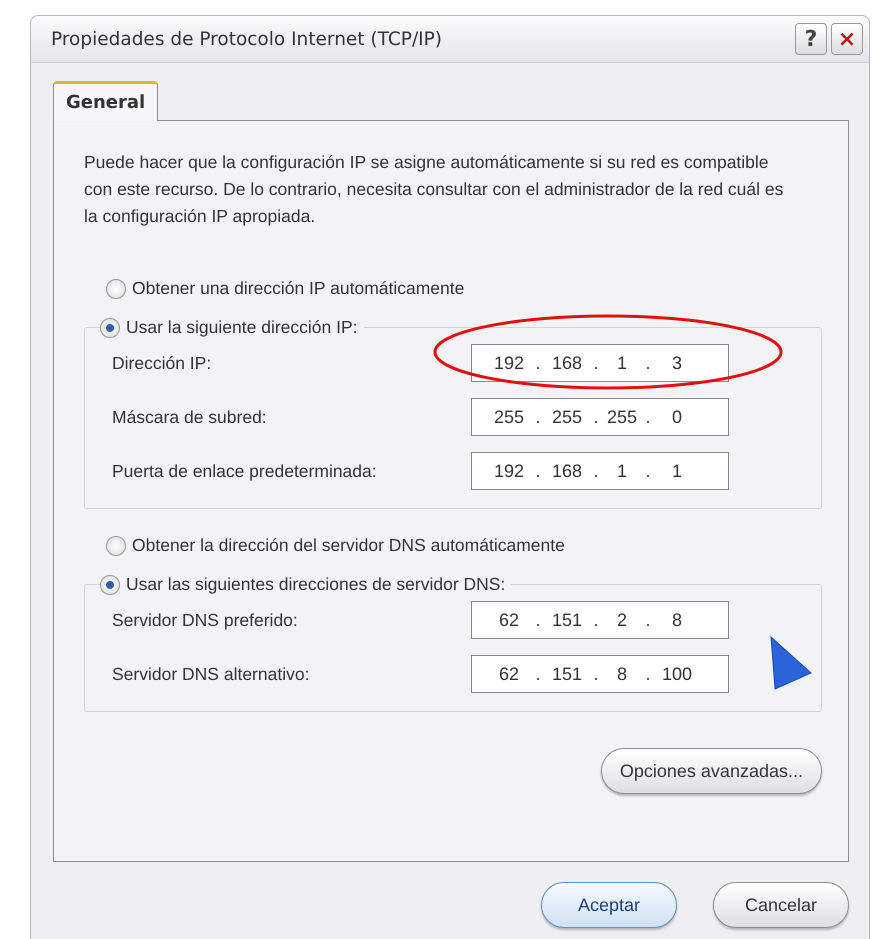  What do you see at coordinates (811, 39) in the screenshot?
I see `help-button: ?` at bounding box center [811, 39].